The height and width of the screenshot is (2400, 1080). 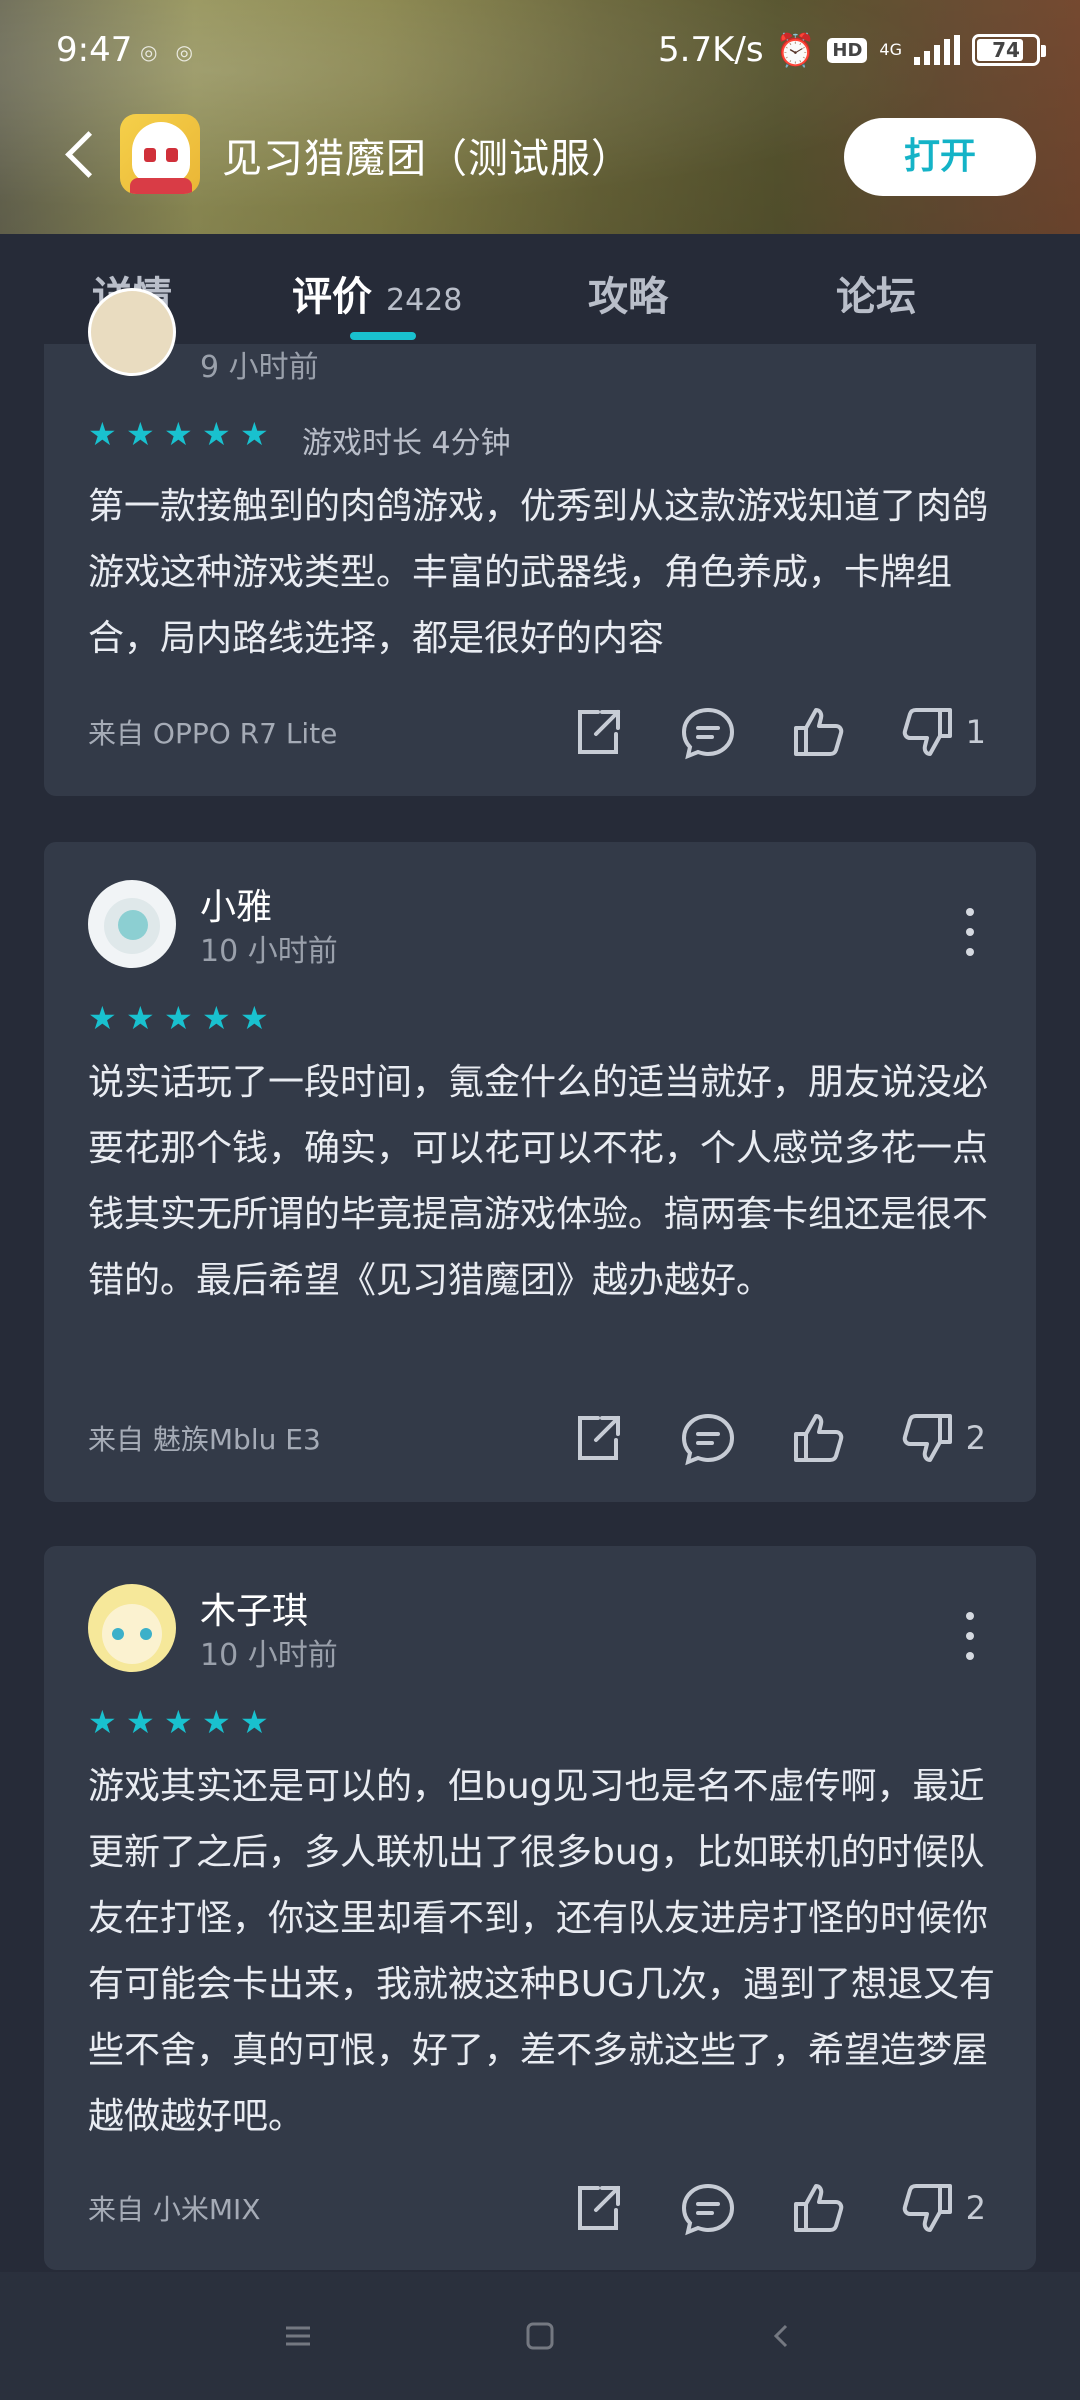 What do you see at coordinates (377, 293) in the screenshot?
I see `tab-reviews: 评价 2428` at bounding box center [377, 293].